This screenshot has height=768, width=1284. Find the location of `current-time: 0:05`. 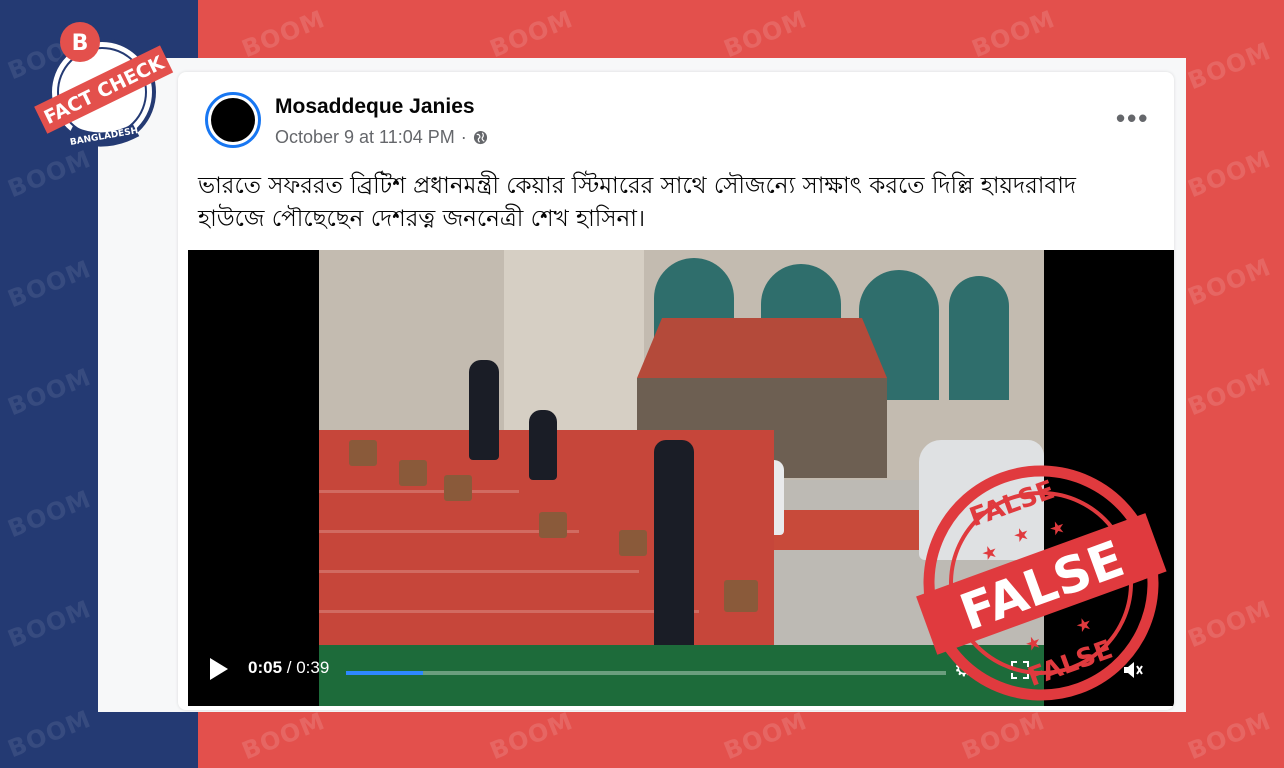

current-time: 0:05 is located at coordinates (265, 667).